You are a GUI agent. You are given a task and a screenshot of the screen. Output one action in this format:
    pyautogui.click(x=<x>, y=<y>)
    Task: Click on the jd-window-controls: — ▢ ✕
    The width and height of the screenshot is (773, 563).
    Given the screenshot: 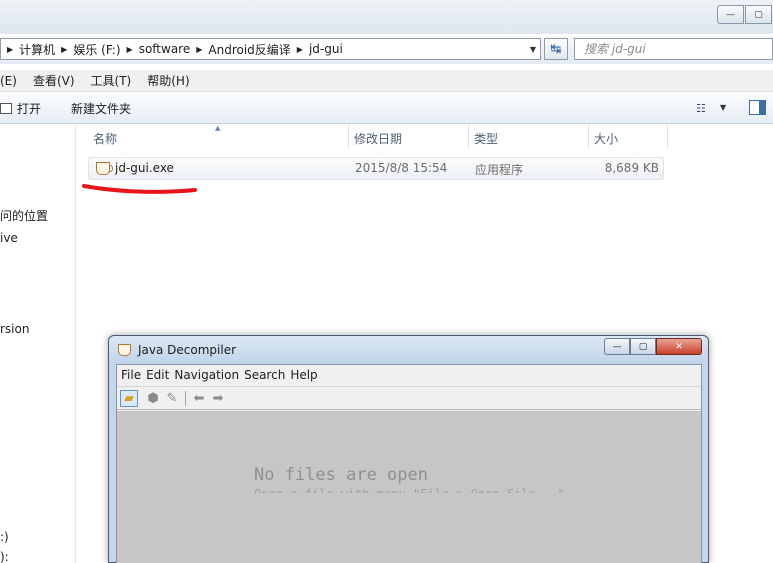 What is the action you would take?
    pyautogui.click(x=653, y=346)
    